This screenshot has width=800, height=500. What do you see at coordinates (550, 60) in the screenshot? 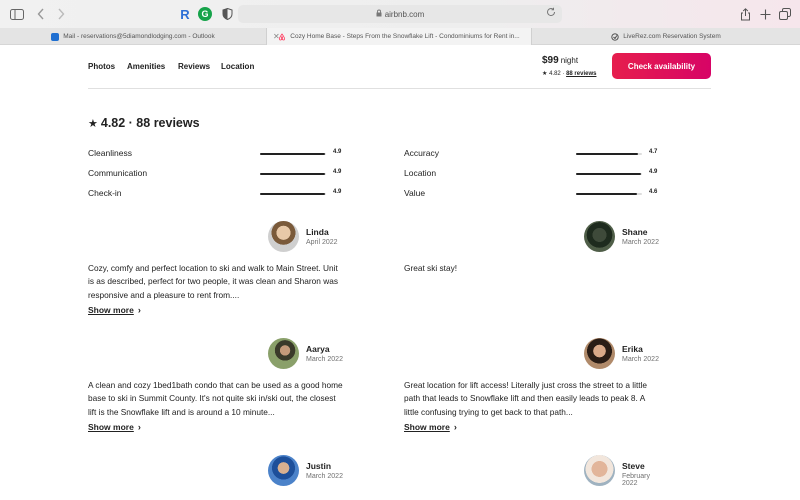
I see `price-amount: $99` at bounding box center [550, 60].